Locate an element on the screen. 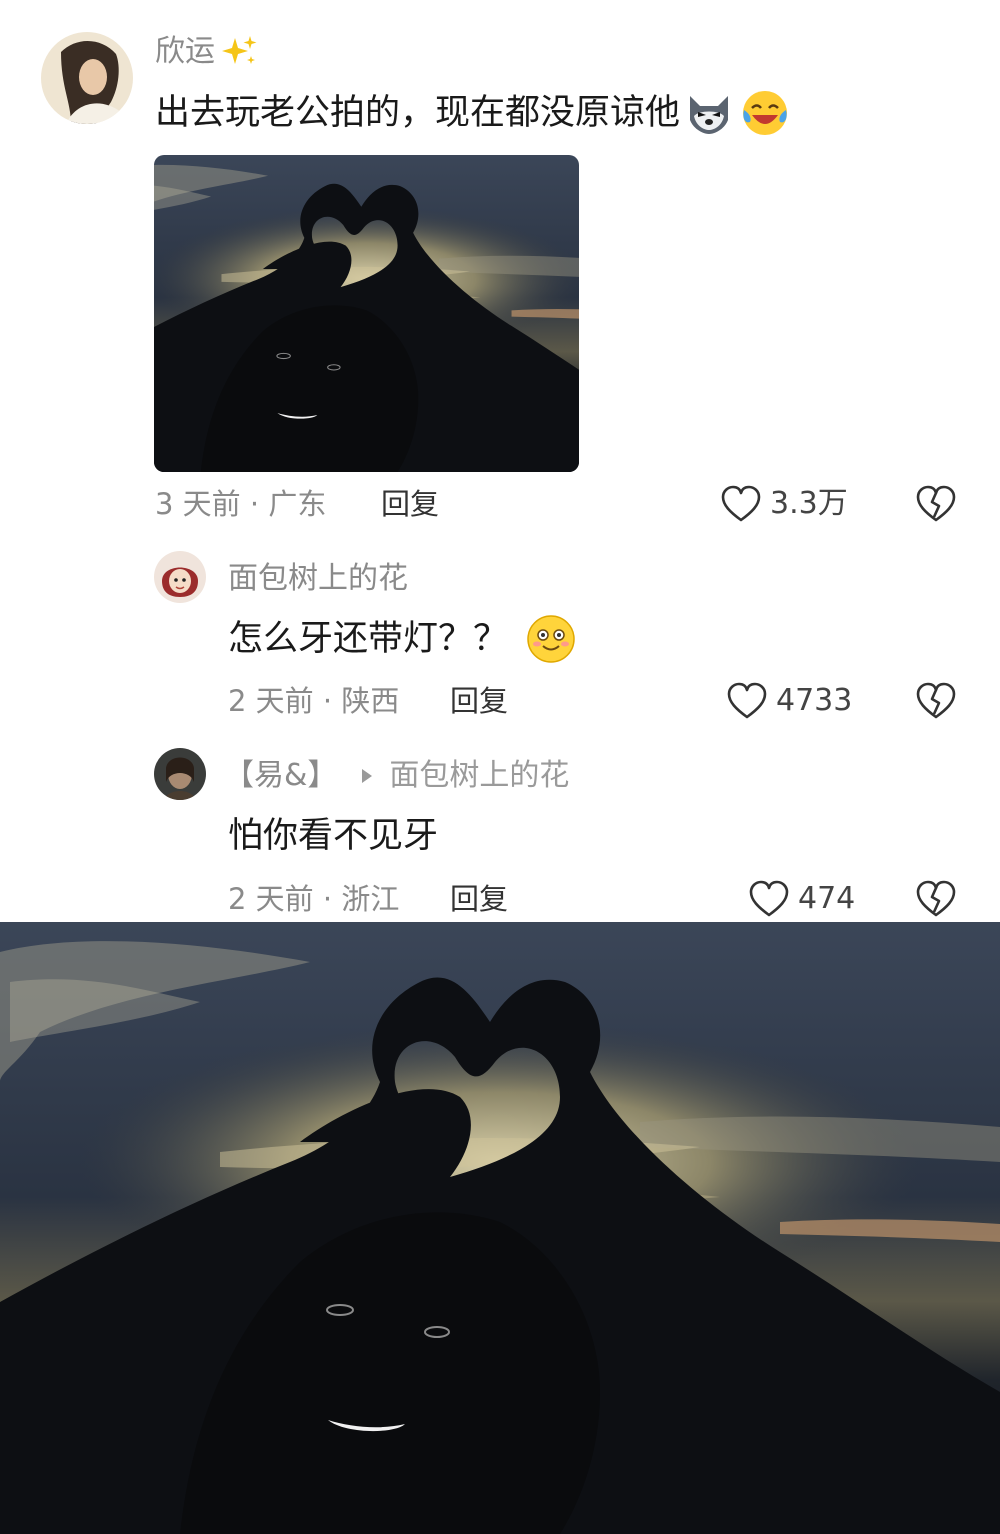  username-row: 【易&】 面包树上的花 is located at coordinates (396, 776).